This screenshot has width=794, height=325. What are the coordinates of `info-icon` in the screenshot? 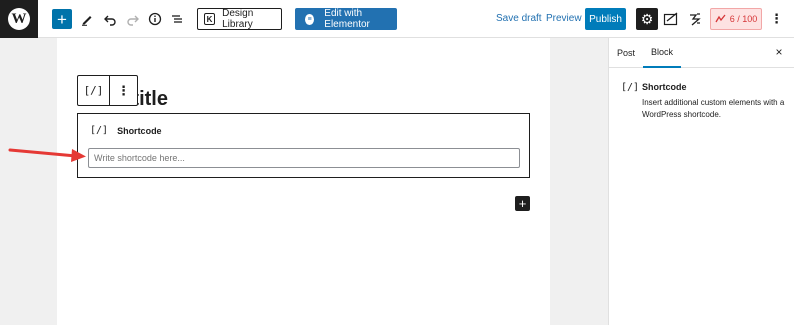 It's located at (155, 19).